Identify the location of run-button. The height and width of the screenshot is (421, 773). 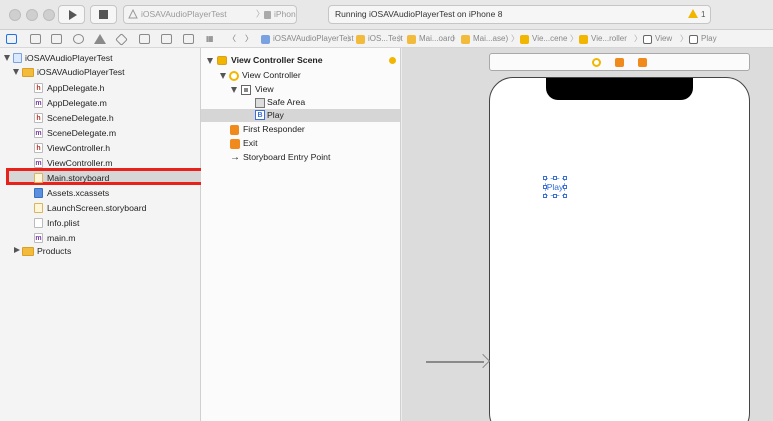
(71, 14).